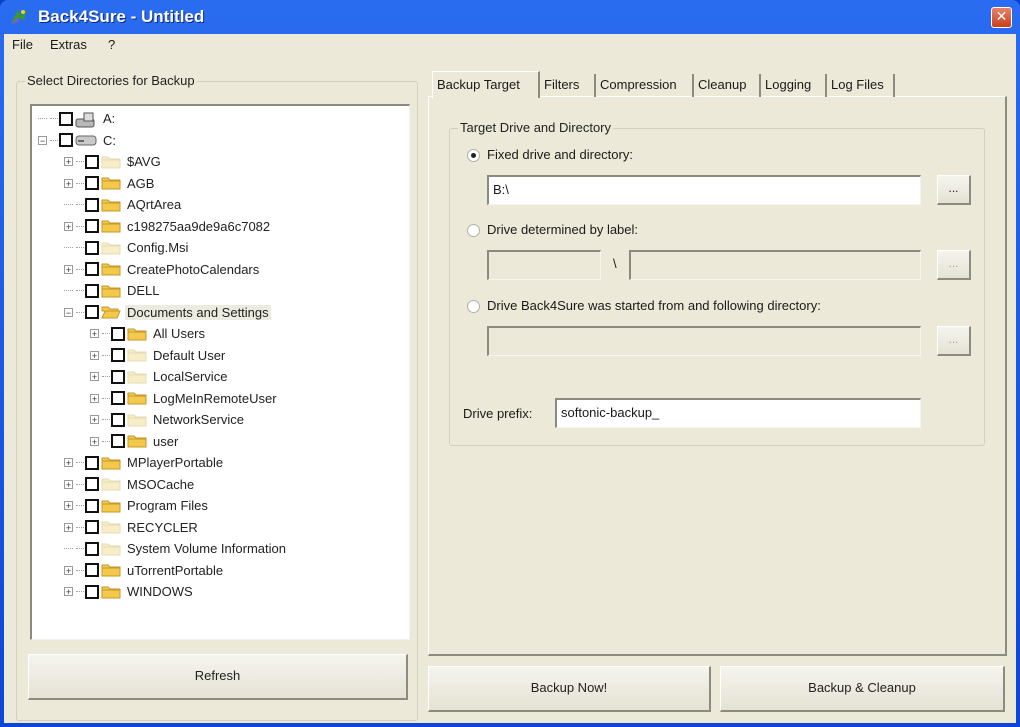 This screenshot has width=1020, height=727. I want to click on tree-node: + LogMeInRemoteUser, so click(184, 398).